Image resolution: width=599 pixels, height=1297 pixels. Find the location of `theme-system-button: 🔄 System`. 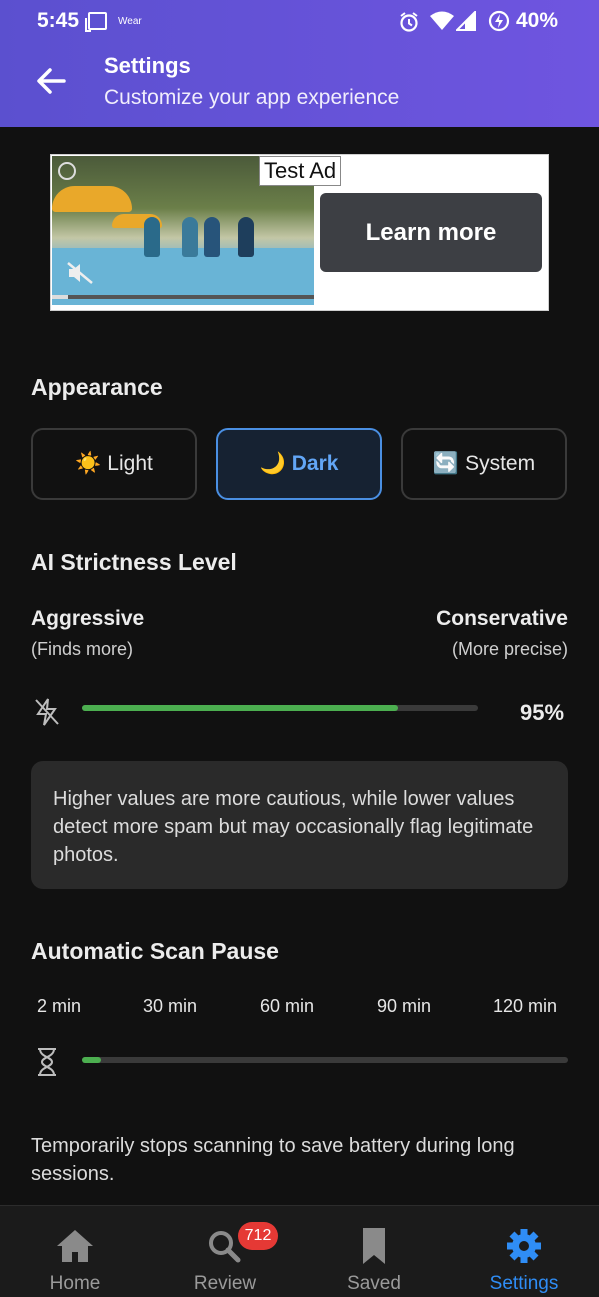

theme-system-button: 🔄 System is located at coordinates (484, 464).